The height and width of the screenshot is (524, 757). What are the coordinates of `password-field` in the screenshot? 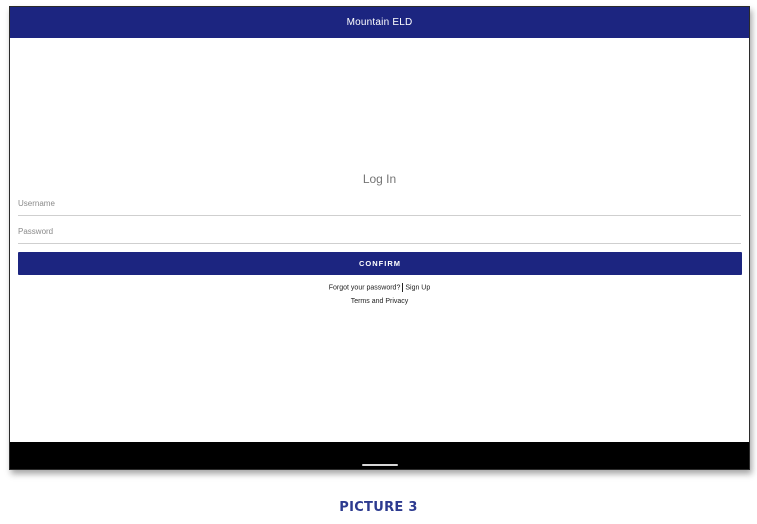 It's located at (379, 232).